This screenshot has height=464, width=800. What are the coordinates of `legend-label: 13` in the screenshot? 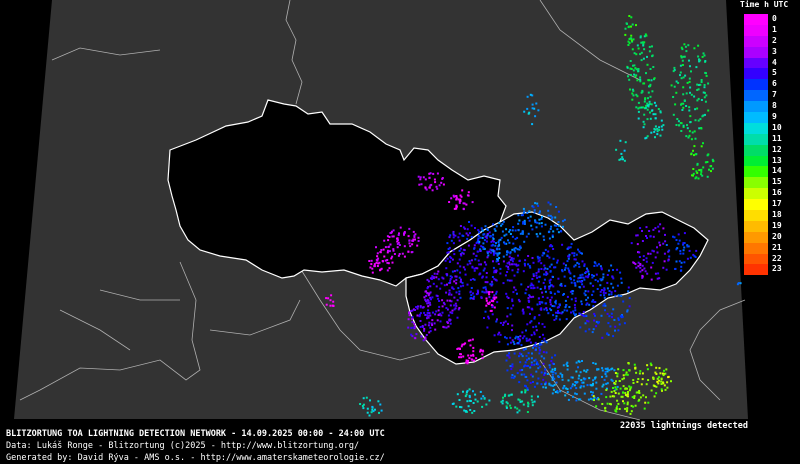 It's located at (777, 160).